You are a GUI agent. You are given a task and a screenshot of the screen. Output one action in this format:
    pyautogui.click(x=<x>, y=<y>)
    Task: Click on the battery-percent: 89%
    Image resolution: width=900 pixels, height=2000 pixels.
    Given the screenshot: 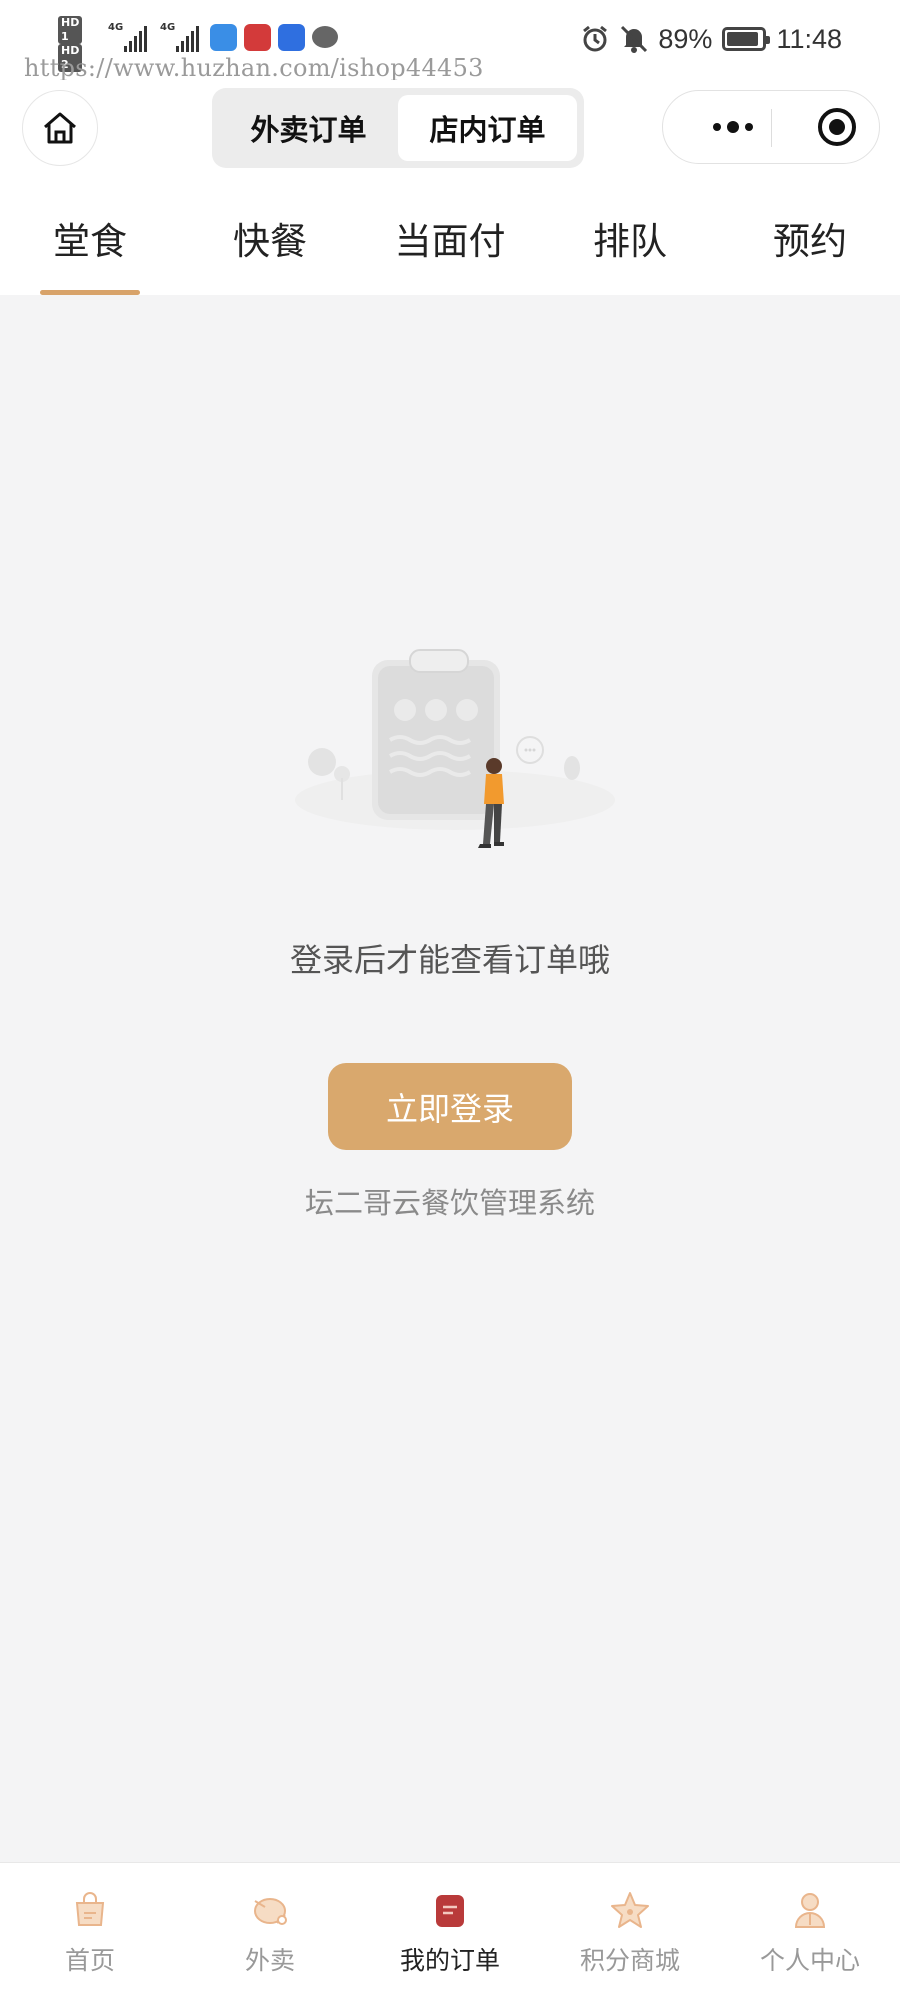 What is the action you would take?
    pyautogui.click(x=685, y=38)
    